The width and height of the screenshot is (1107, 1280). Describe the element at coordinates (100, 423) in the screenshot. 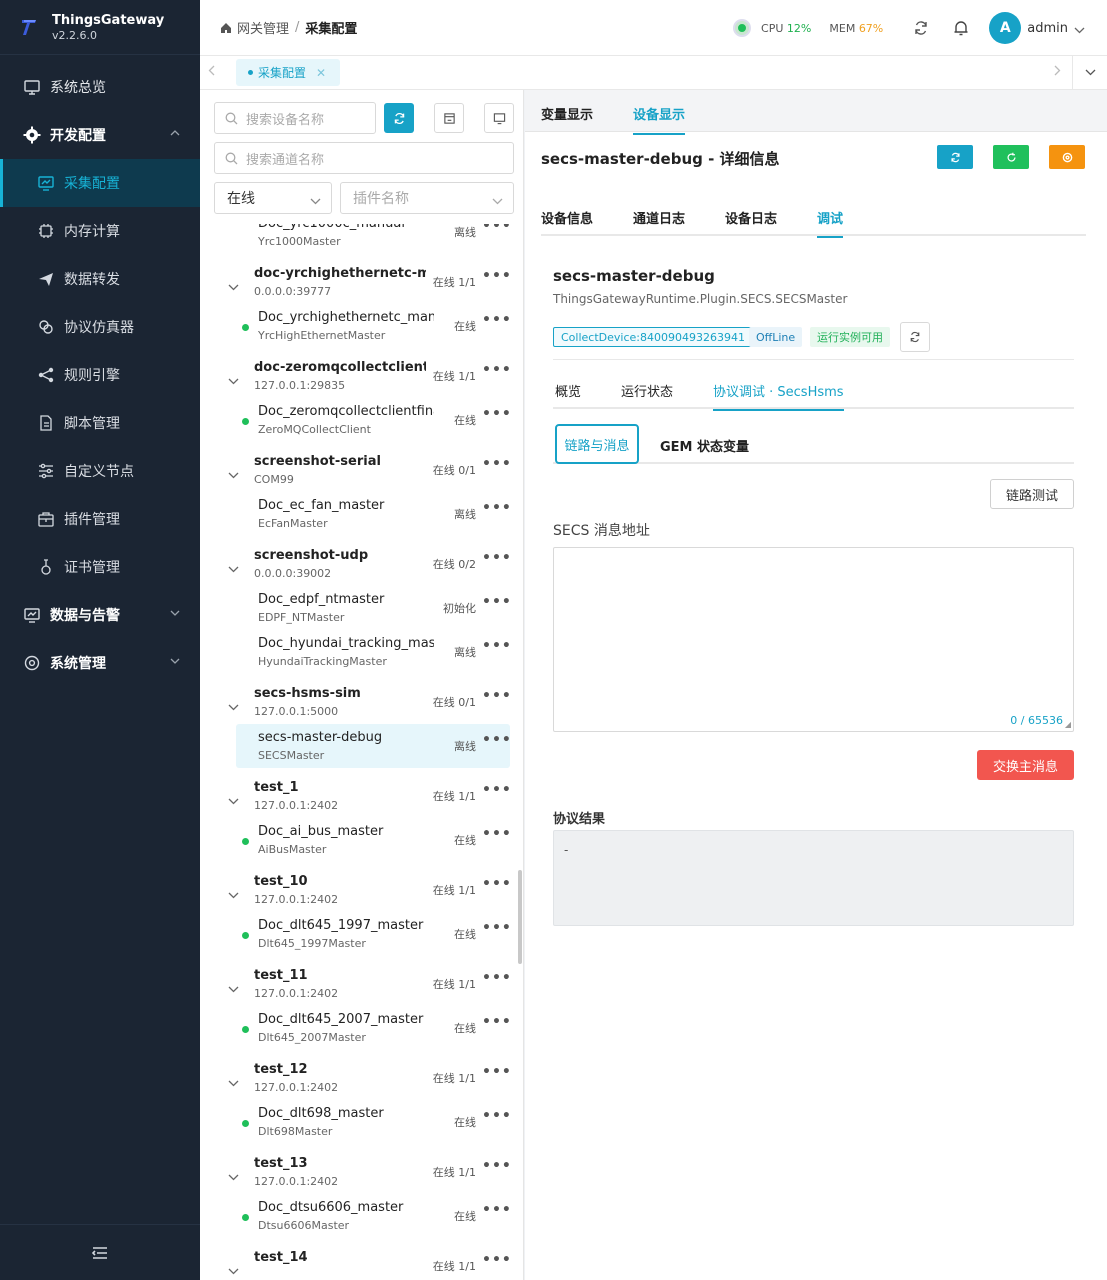

I see `sidebar-item-script-mgmt: 脚本管理` at that location.